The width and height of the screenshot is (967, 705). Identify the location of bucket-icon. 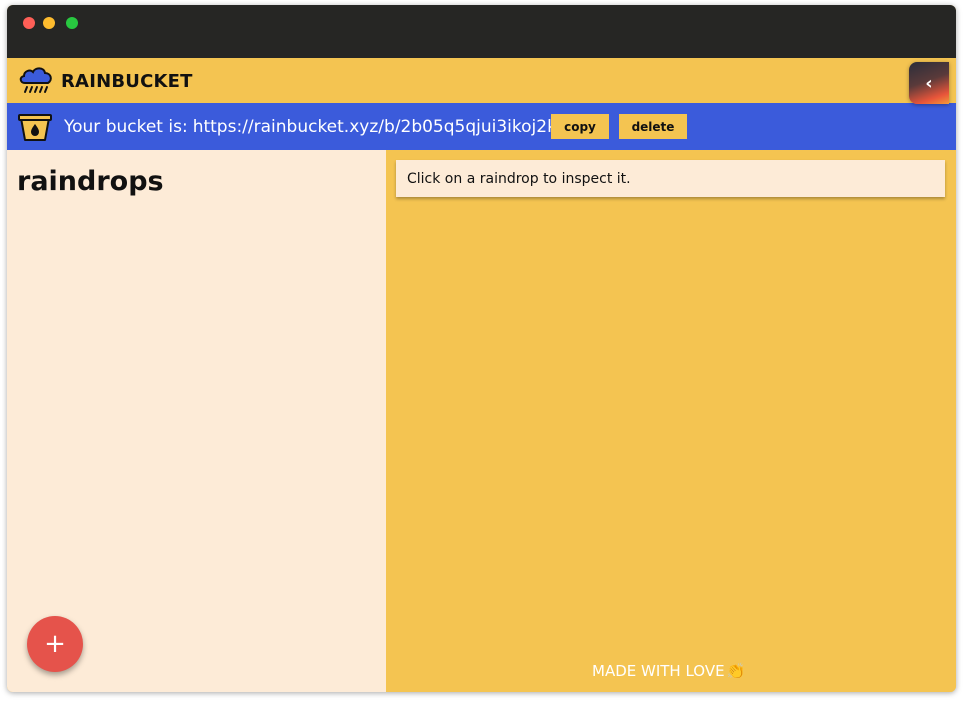
(35, 127).